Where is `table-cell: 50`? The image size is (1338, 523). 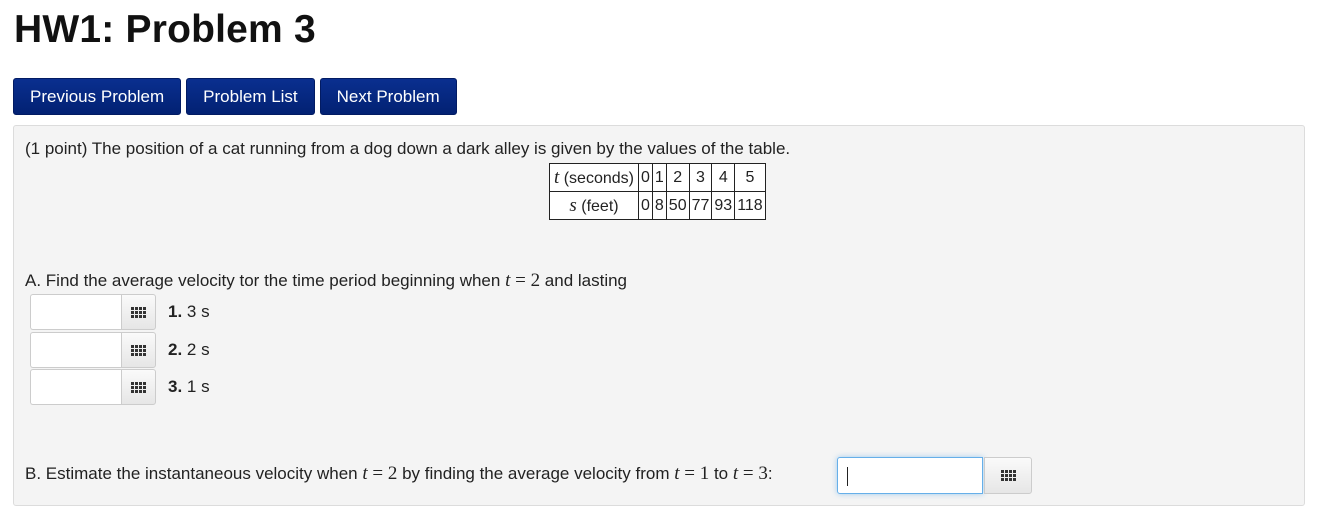
table-cell: 50 is located at coordinates (677, 205).